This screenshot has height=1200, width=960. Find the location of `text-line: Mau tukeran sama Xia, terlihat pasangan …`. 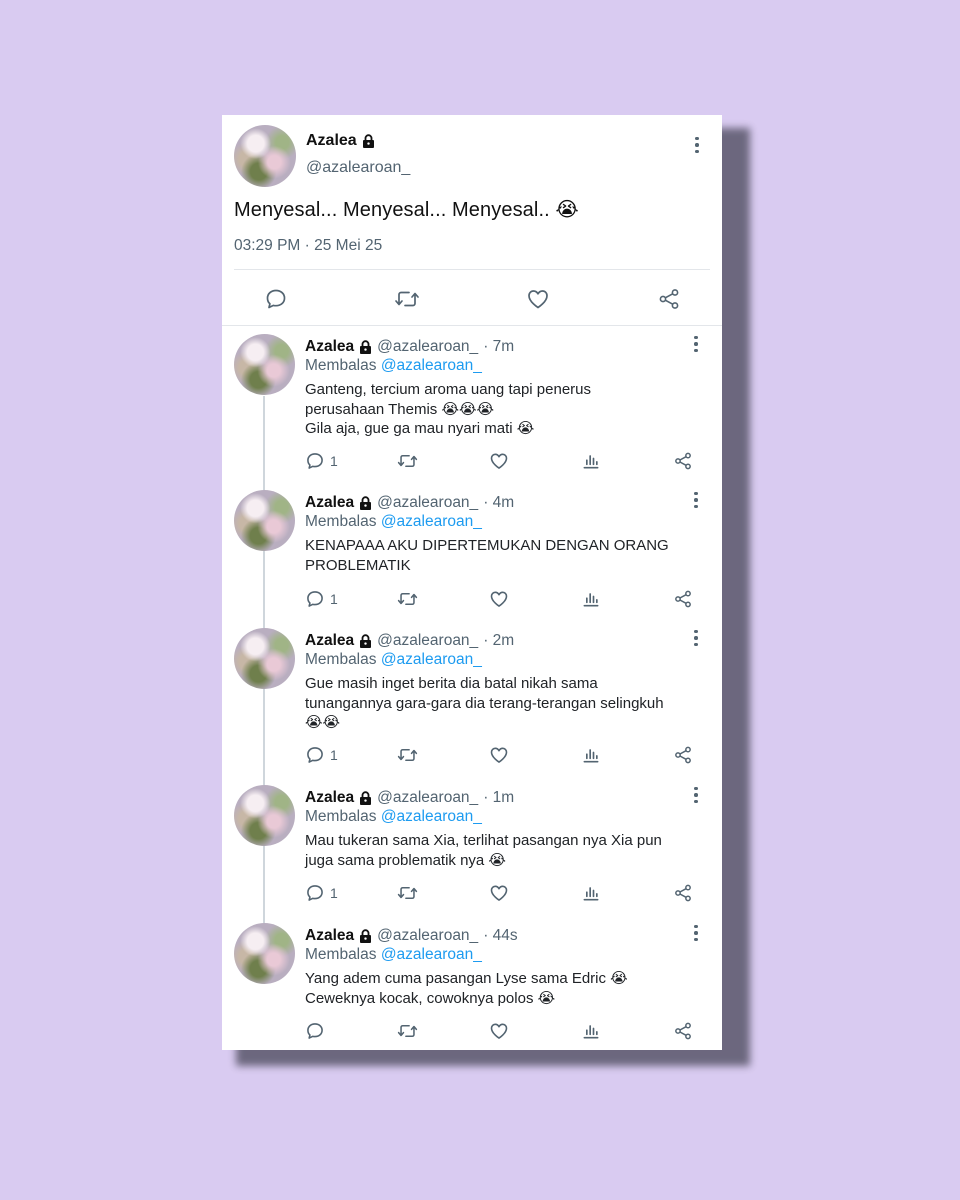

text-line: Mau tukeran sama Xia, terlihat pasangan … is located at coordinates (483, 840).